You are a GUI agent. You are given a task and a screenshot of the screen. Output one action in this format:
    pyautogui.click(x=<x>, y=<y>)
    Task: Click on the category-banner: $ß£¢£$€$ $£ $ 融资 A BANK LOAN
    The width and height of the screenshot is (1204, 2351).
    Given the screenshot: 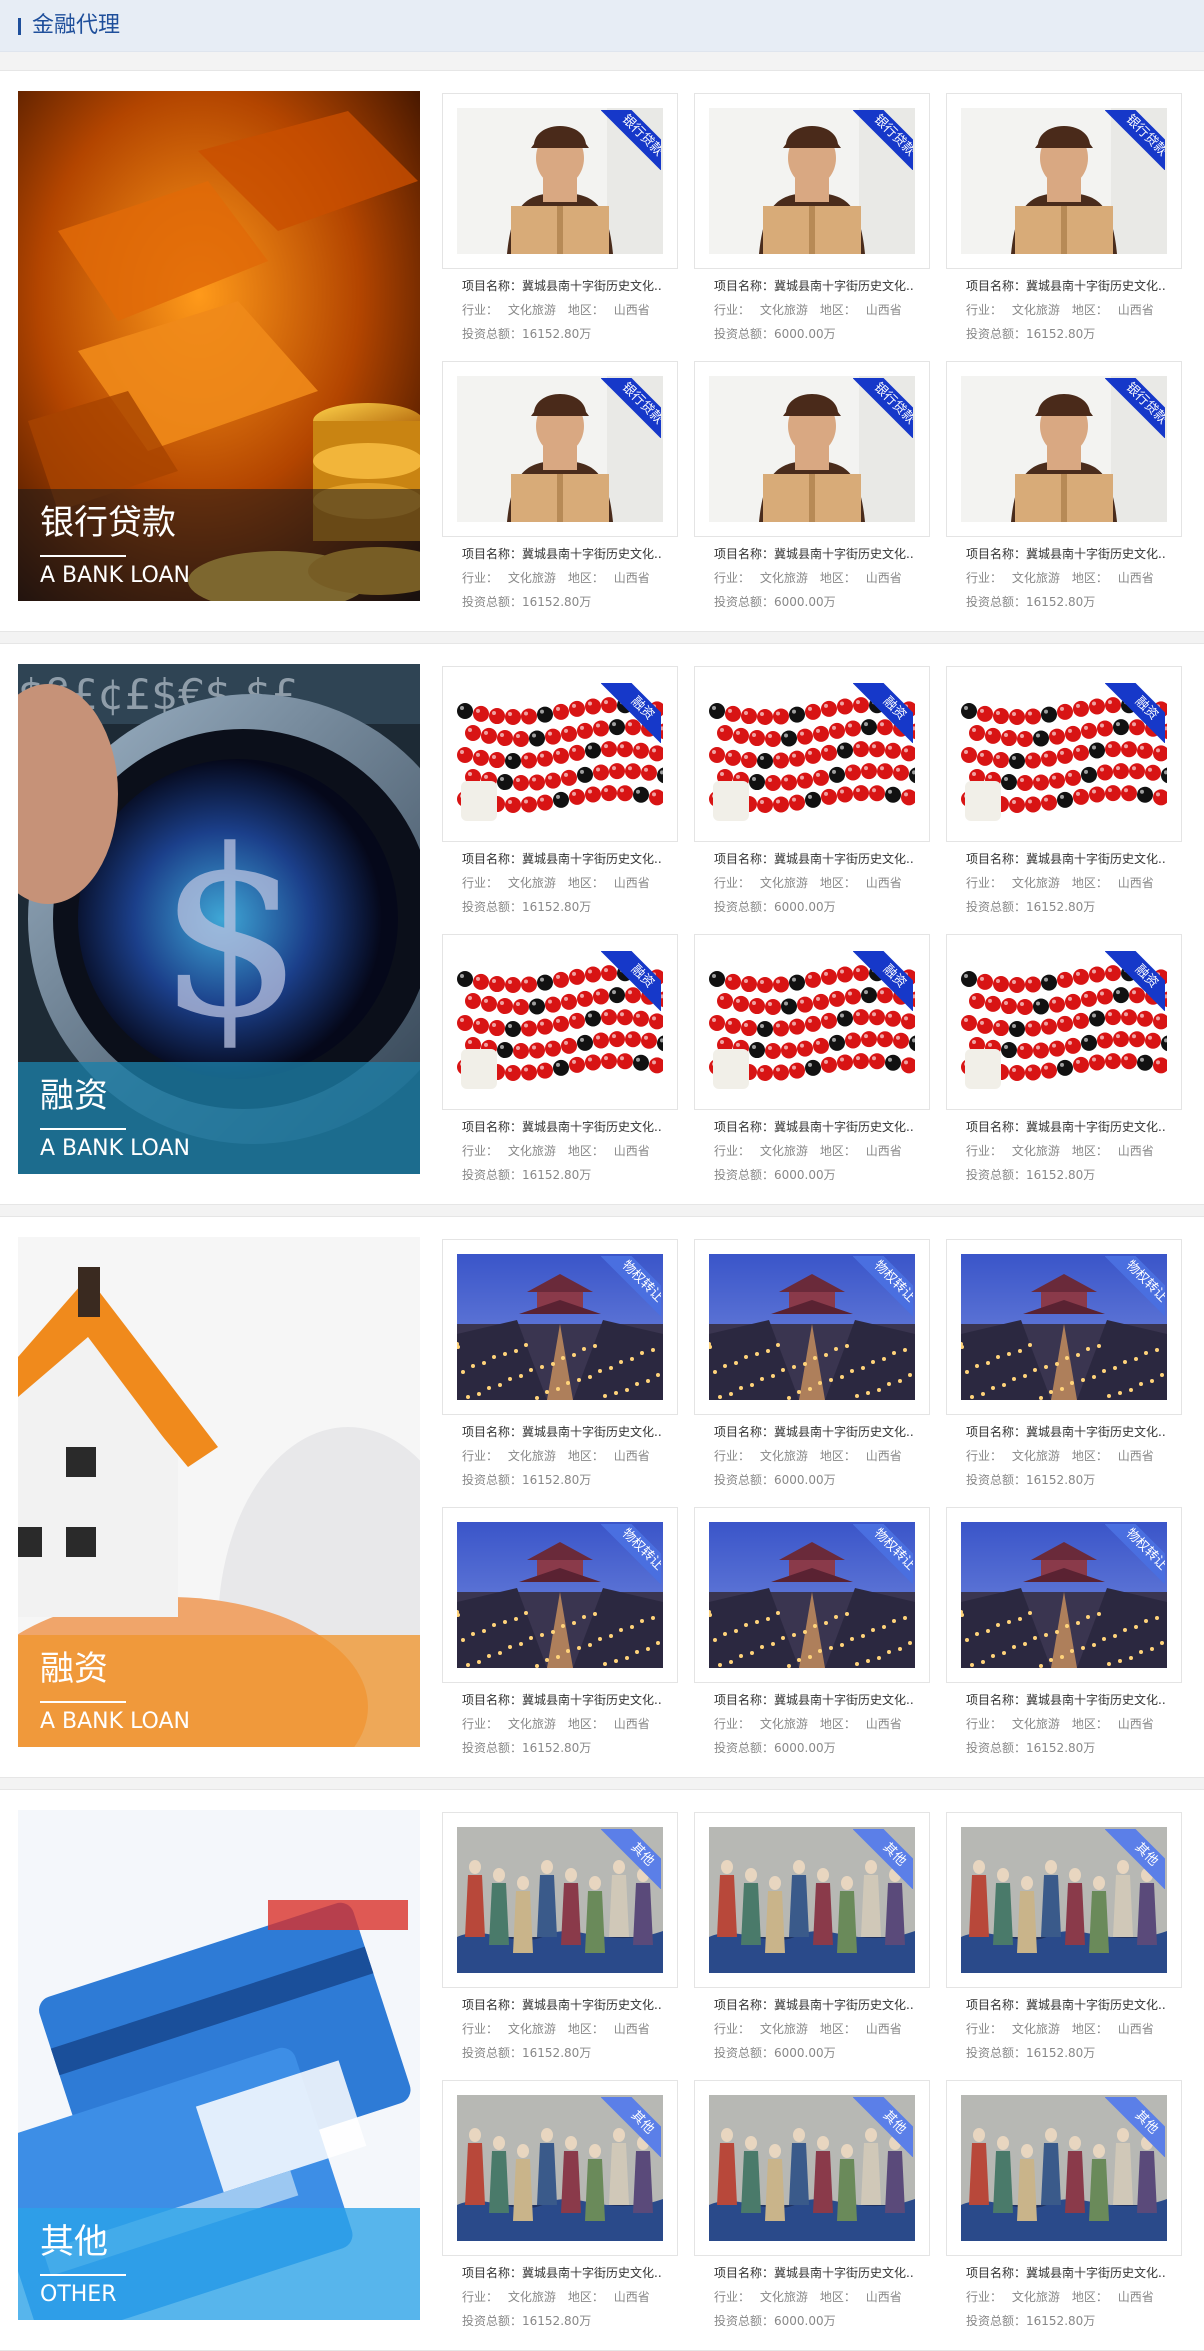 What is the action you would take?
    pyautogui.click(x=219, y=919)
    